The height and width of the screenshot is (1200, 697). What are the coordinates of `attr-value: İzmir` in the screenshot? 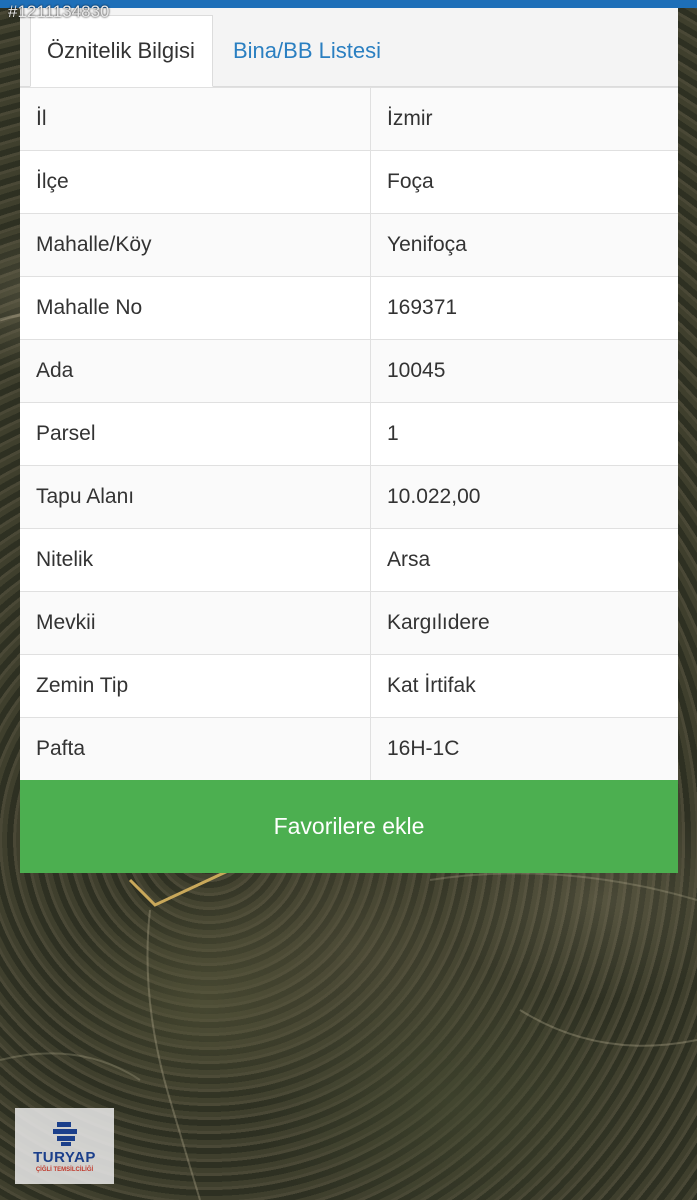 It's located at (524, 119).